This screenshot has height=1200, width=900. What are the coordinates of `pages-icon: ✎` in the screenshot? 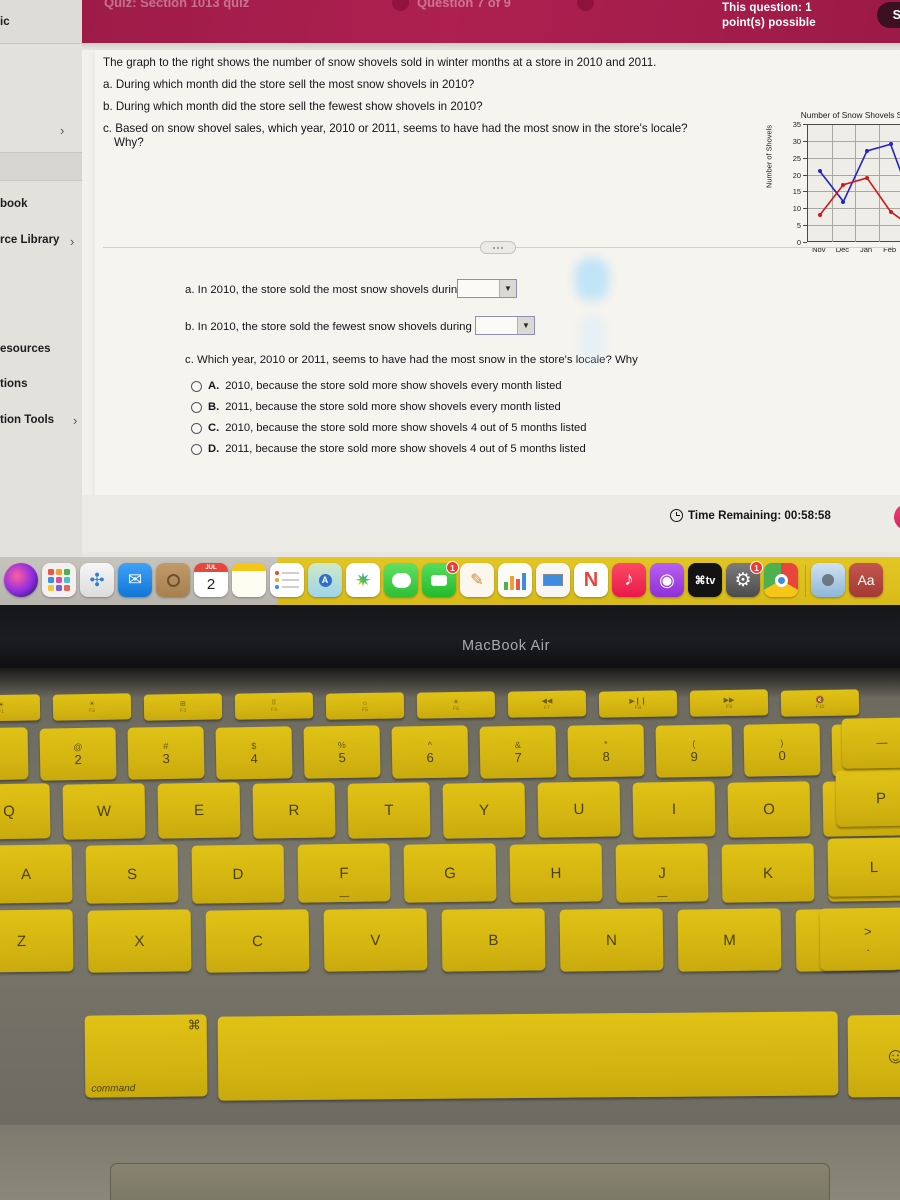 It's located at (477, 580).